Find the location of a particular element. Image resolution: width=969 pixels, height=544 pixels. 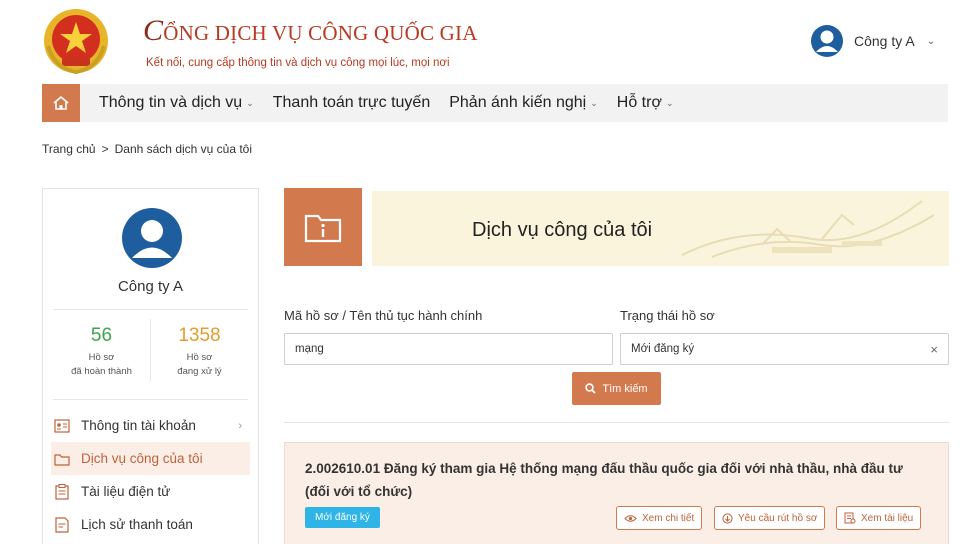

sidebar-item-payment-history: Lịch sử thanh toán is located at coordinates (150, 524).